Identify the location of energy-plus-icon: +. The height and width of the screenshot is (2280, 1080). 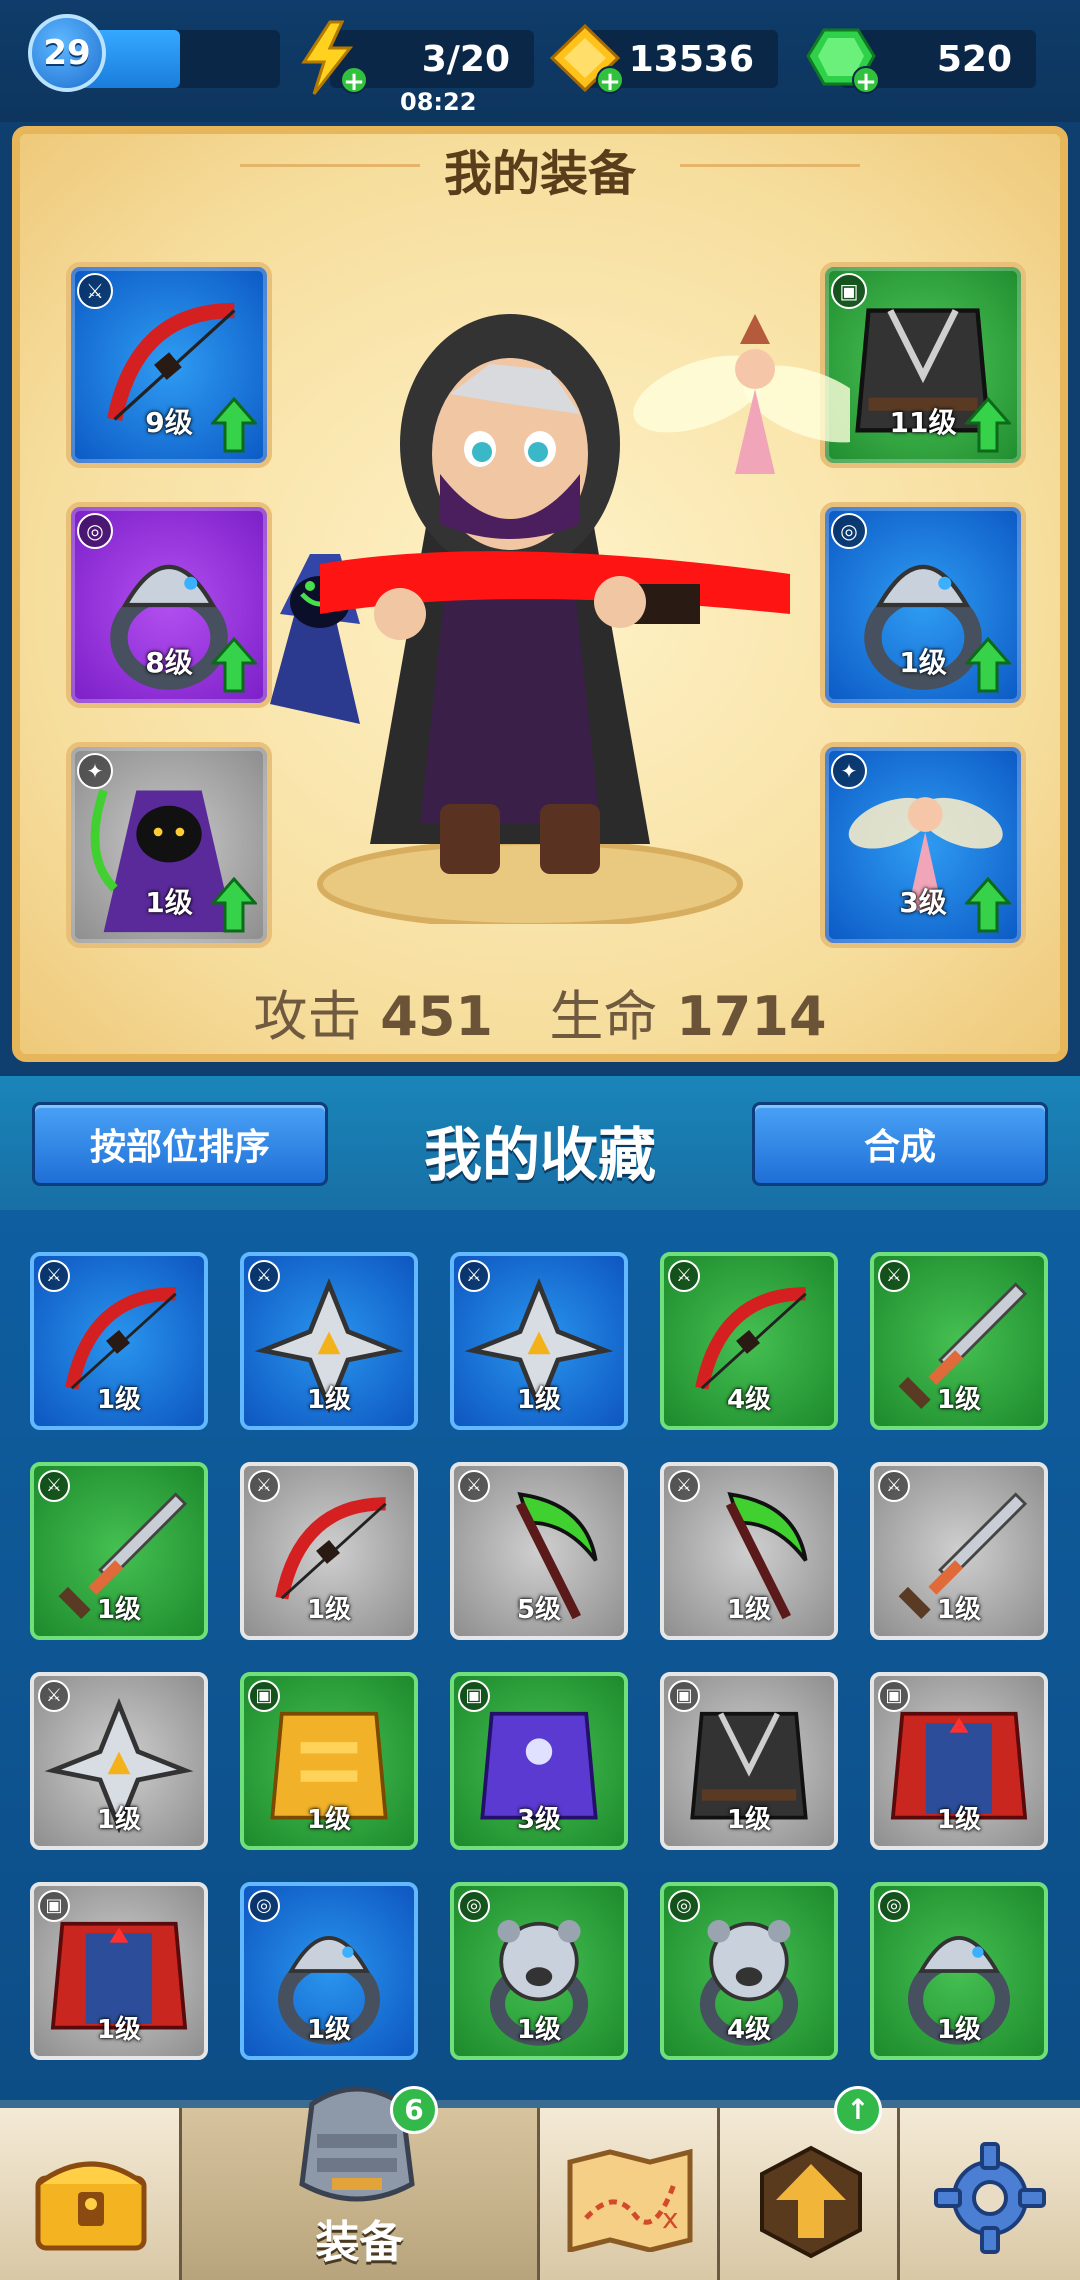
(354, 81).